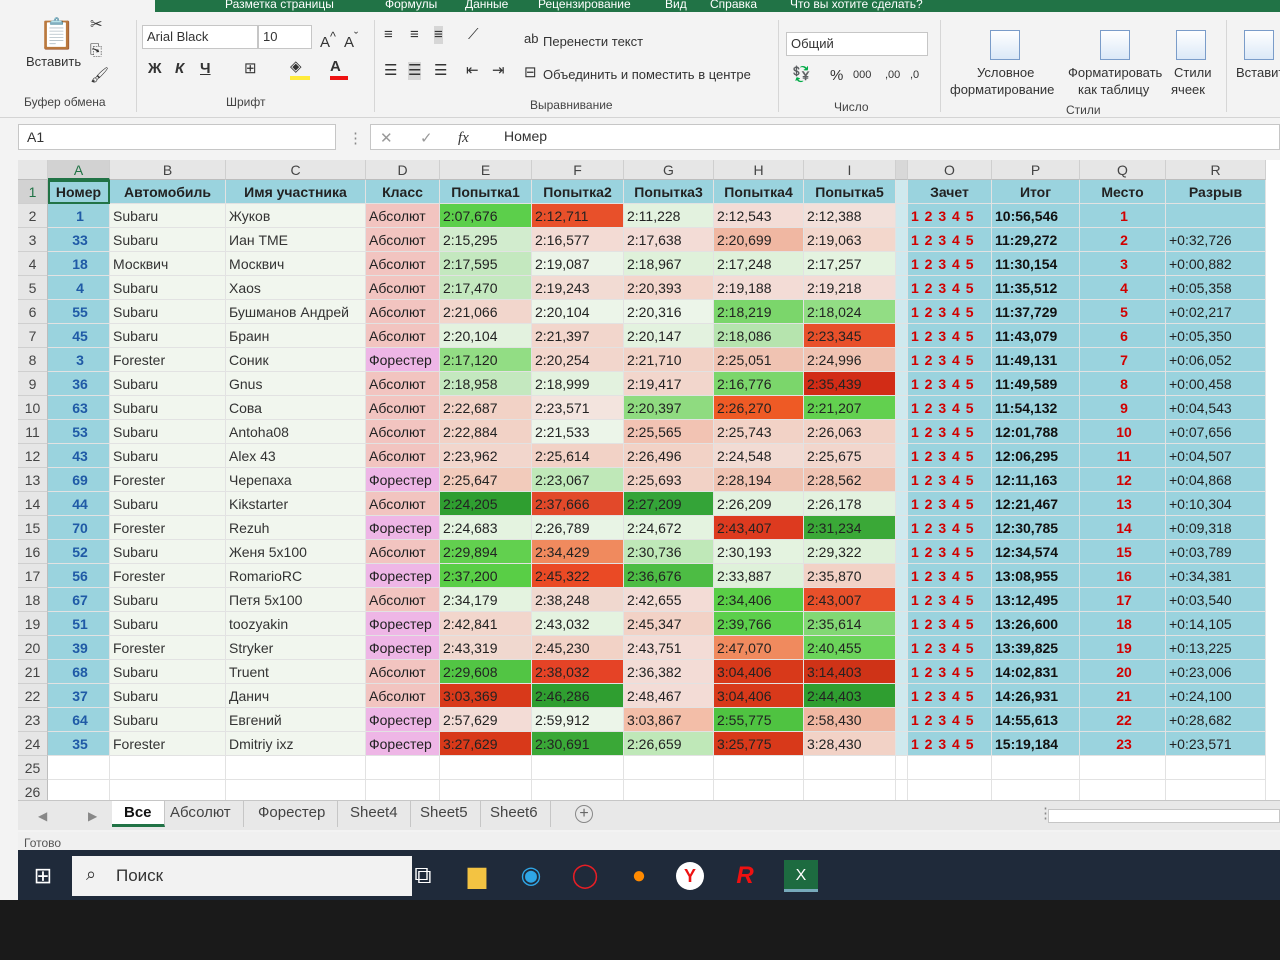 The image size is (1280, 960). I want to click on attempt-cell: 3:28,430, so click(850, 744).